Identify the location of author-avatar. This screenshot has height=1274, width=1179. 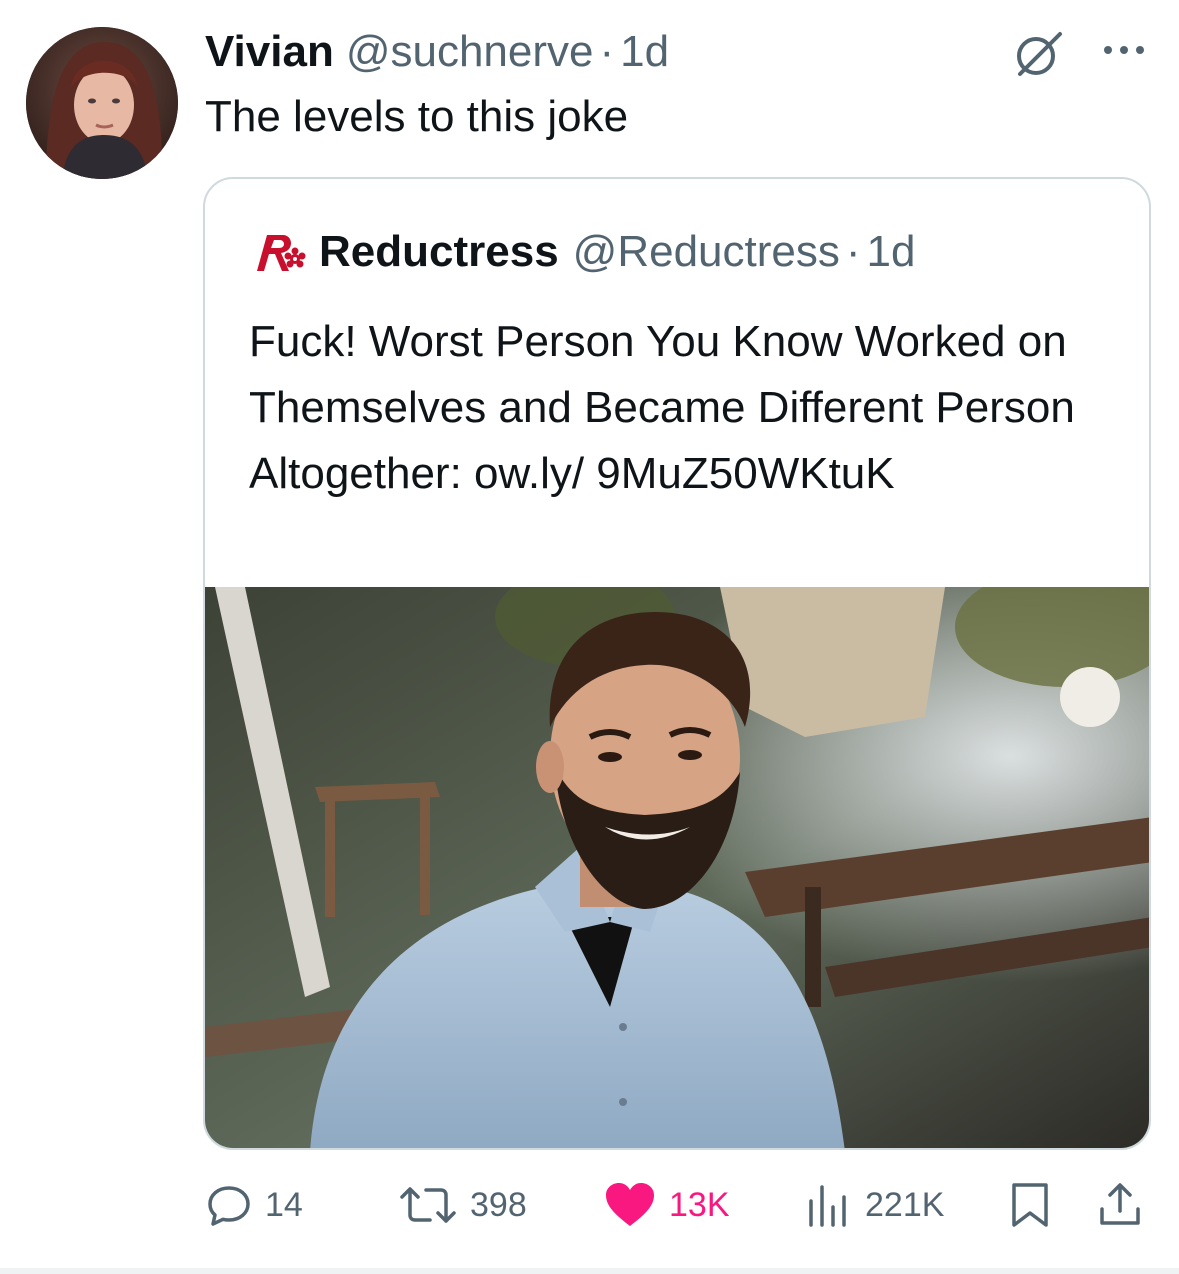
(102, 103).